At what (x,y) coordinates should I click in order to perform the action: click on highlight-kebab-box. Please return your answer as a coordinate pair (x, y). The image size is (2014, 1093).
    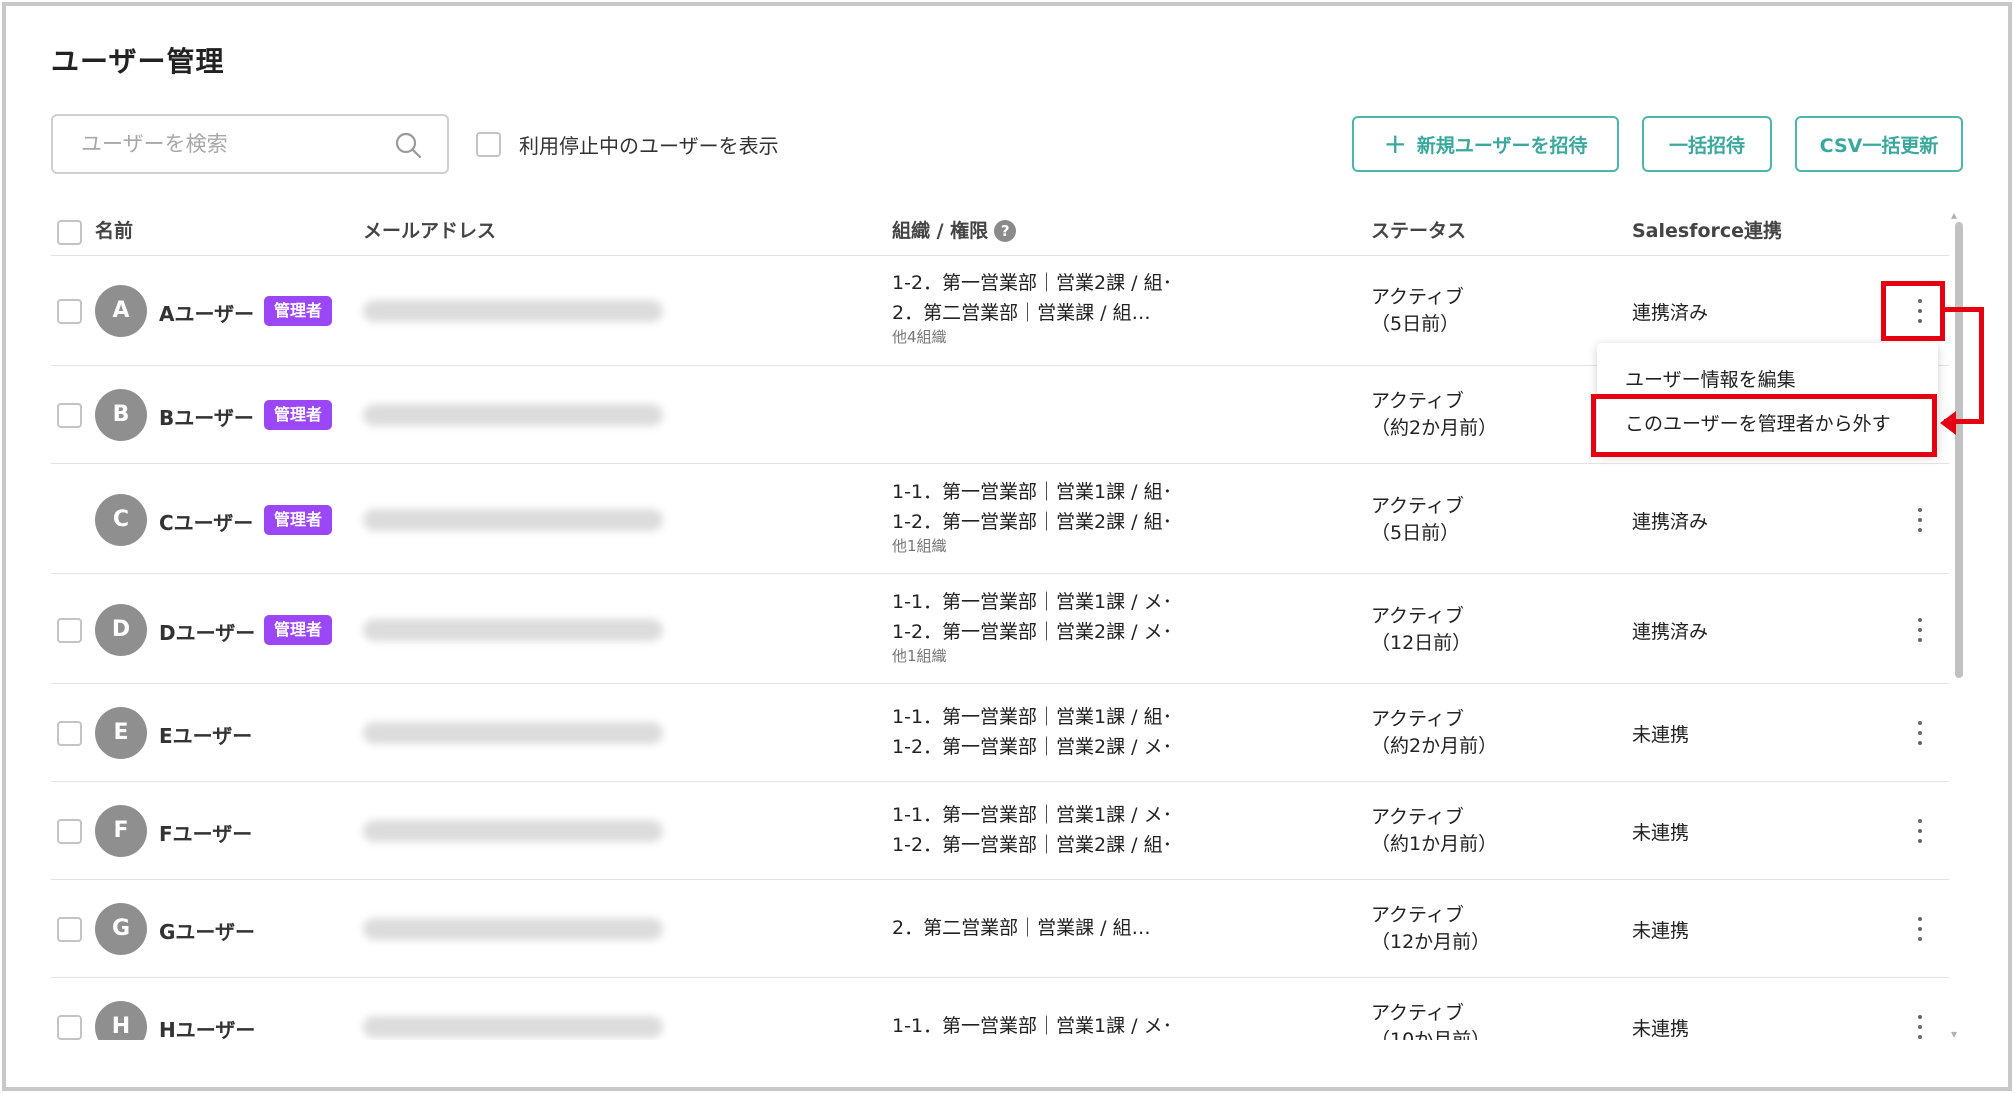
    Looking at the image, I should click on (1913, 311).